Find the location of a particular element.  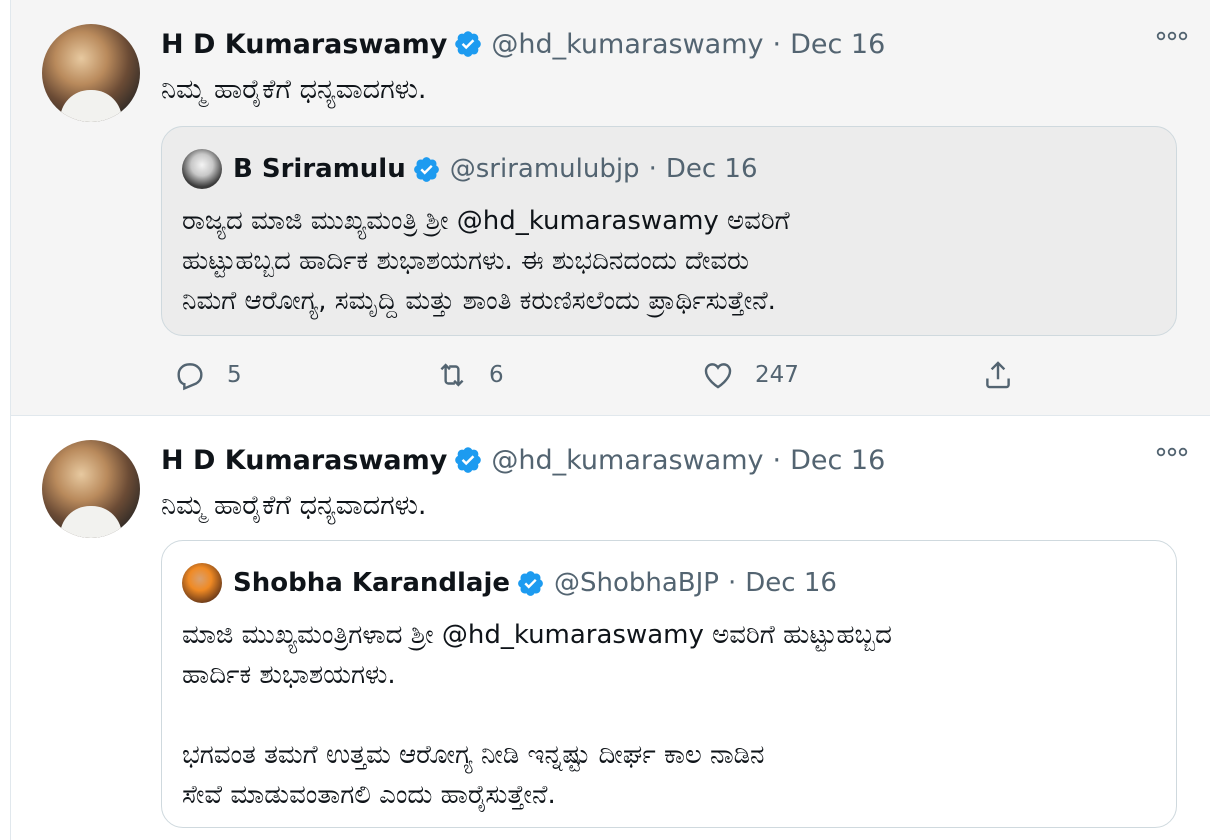

like-count: 247 is located at coordinates (777, 375).